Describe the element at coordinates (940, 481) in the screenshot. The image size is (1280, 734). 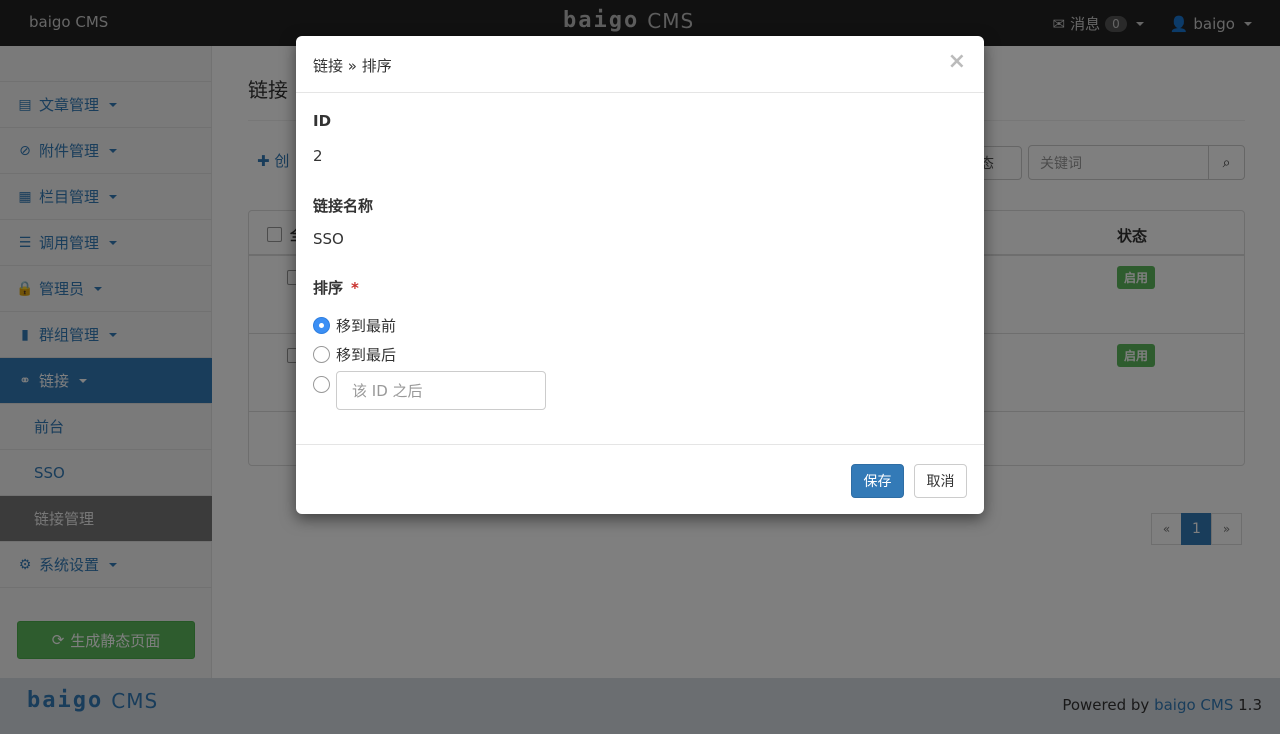
I see `cancel-button: 取消` at that location.